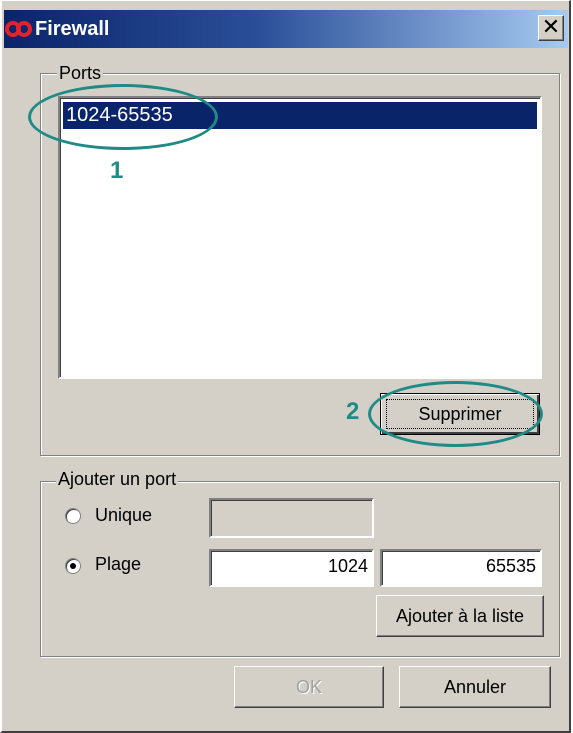  I want to click on add-to-list-label: Ajouter à la liste, so click(460, 616).